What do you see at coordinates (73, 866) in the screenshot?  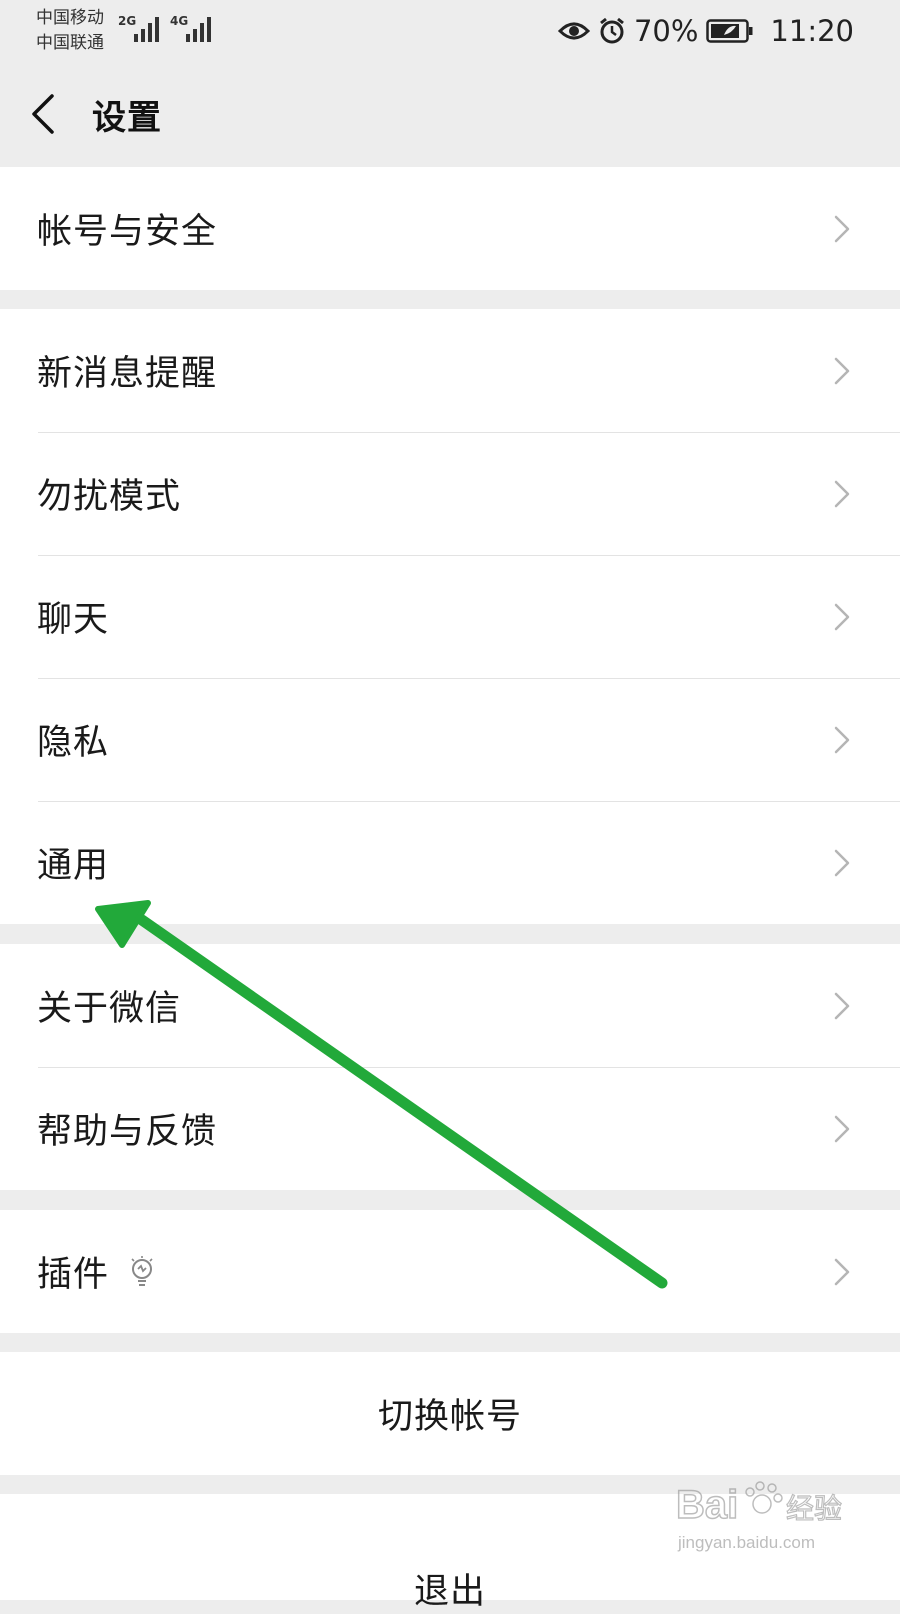 I see `settings-item-label: 通用` at bounding box center [73, 866].